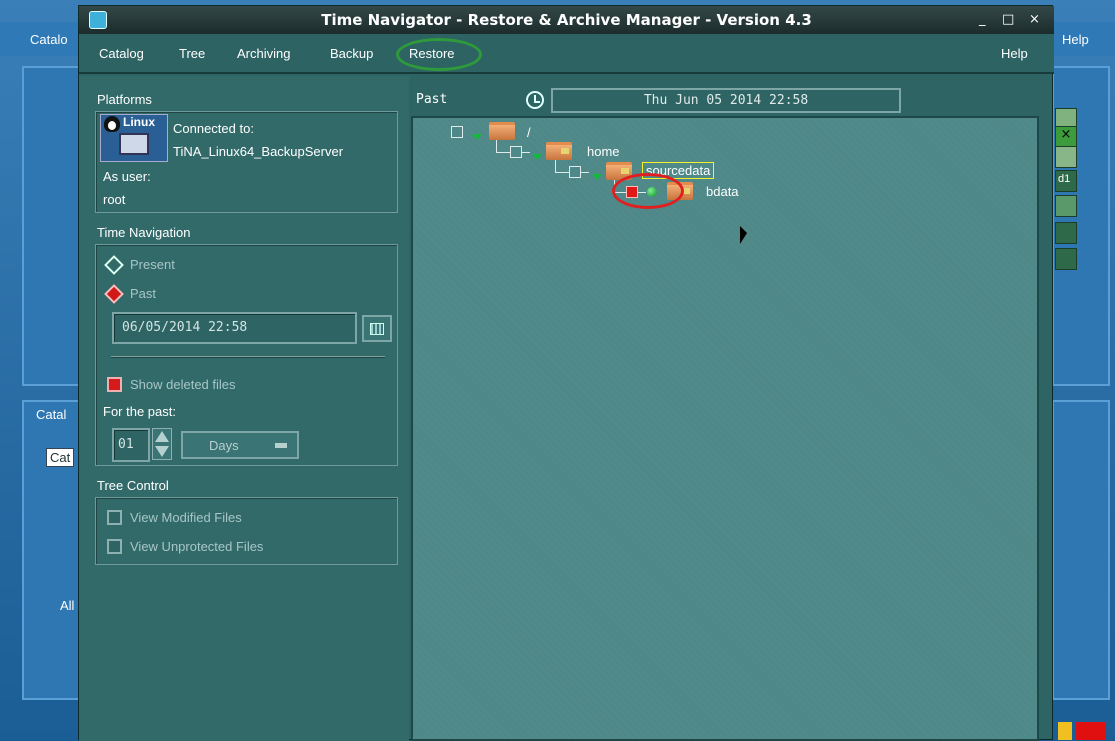 This screenshot has width=1115, height=741. Describe the element at coordinates (139, 122) in the screenshot. I see `linux-logo-text: Linux` at that location.